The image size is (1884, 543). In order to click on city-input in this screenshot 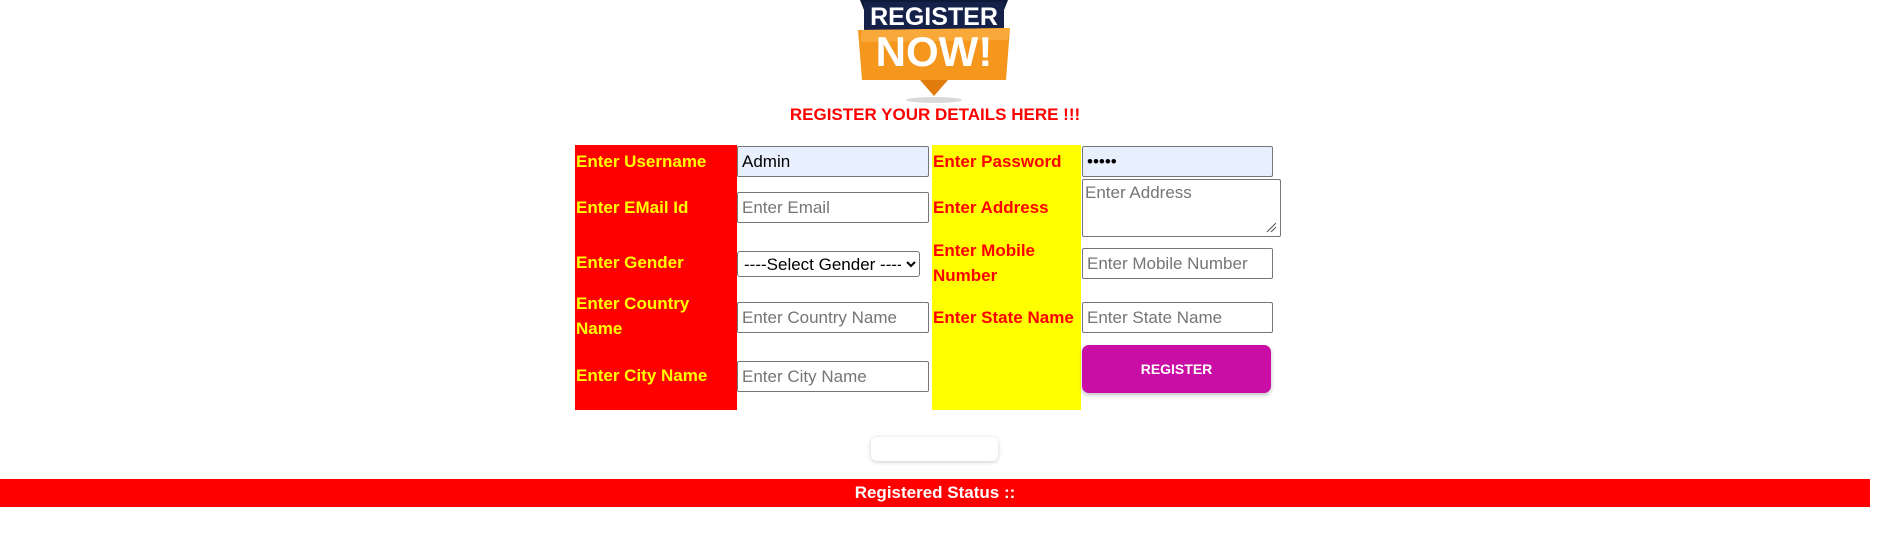, I will do `click(833, 376)`.